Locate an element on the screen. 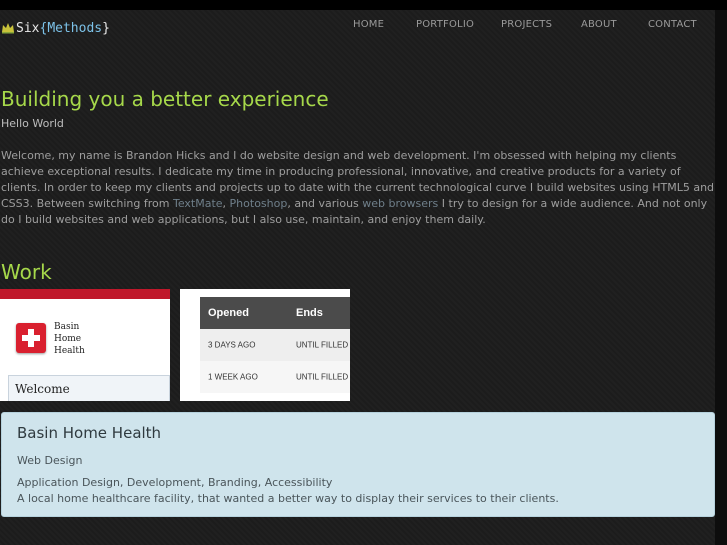 This screenshot has height=545, width=727. brand-line: Basin is located at coordinates (67, 327).